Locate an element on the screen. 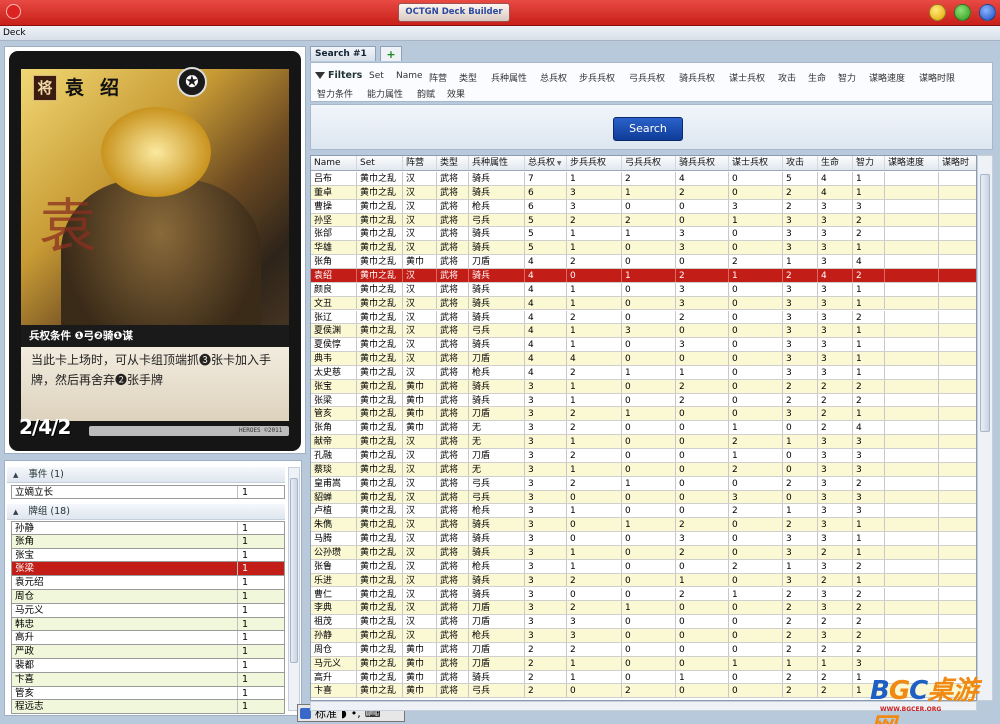 The height and width of the screenshot is (724, 1000). column-header: 步兵兵权 is located at coordinates (594, 163).